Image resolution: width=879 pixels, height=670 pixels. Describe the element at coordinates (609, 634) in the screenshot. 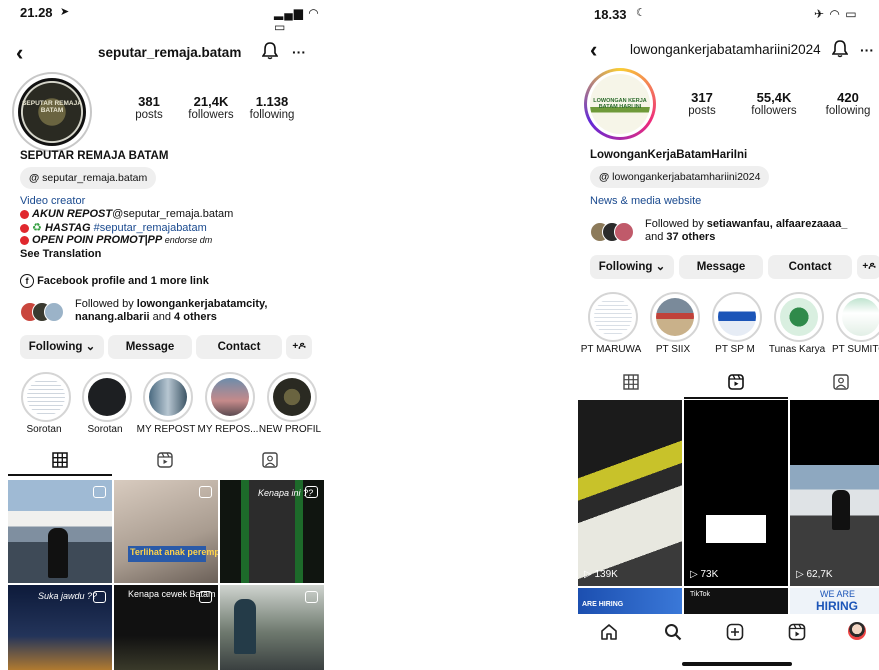

I see `home-icon` at that location.